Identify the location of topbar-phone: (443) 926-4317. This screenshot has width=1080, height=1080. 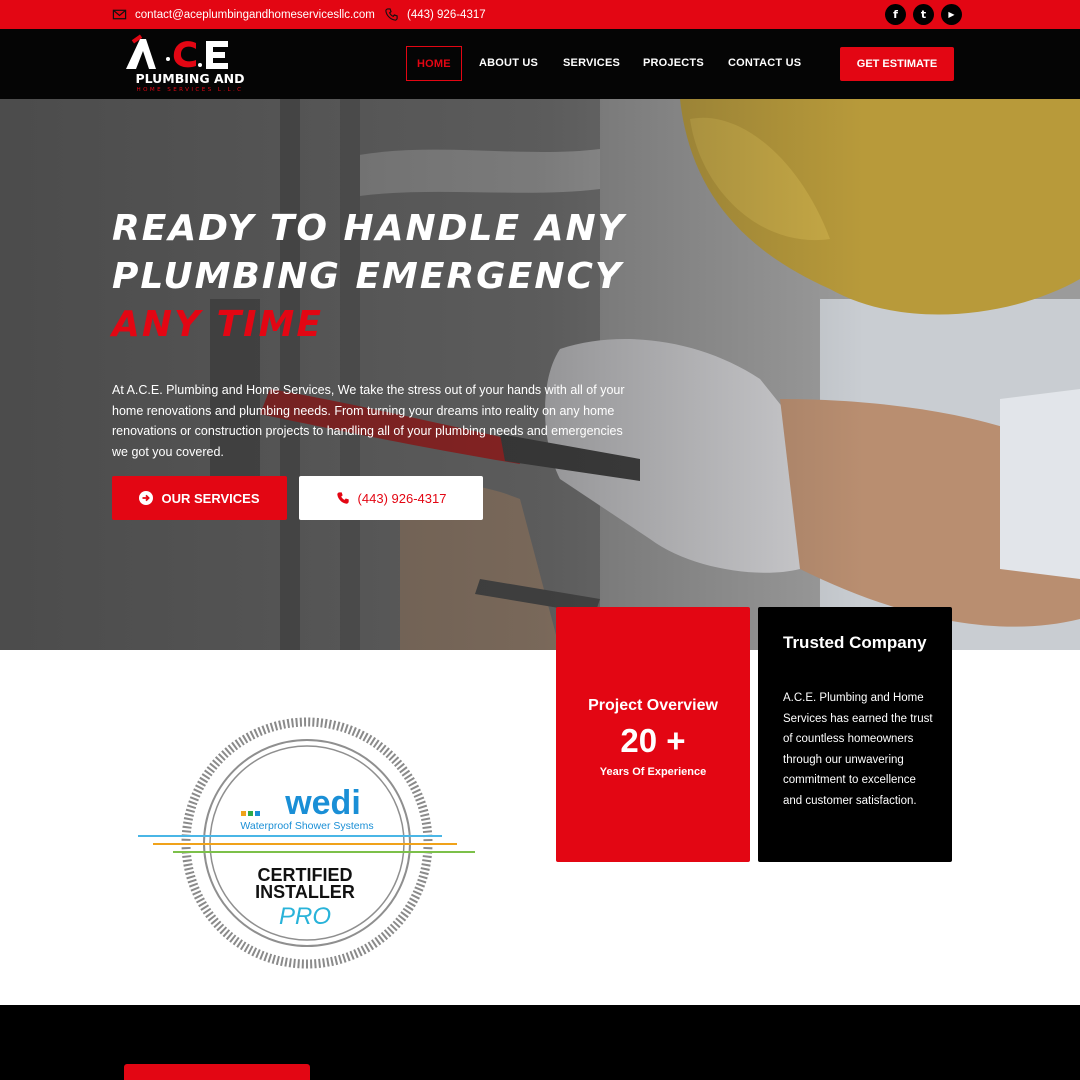
(435, 14).